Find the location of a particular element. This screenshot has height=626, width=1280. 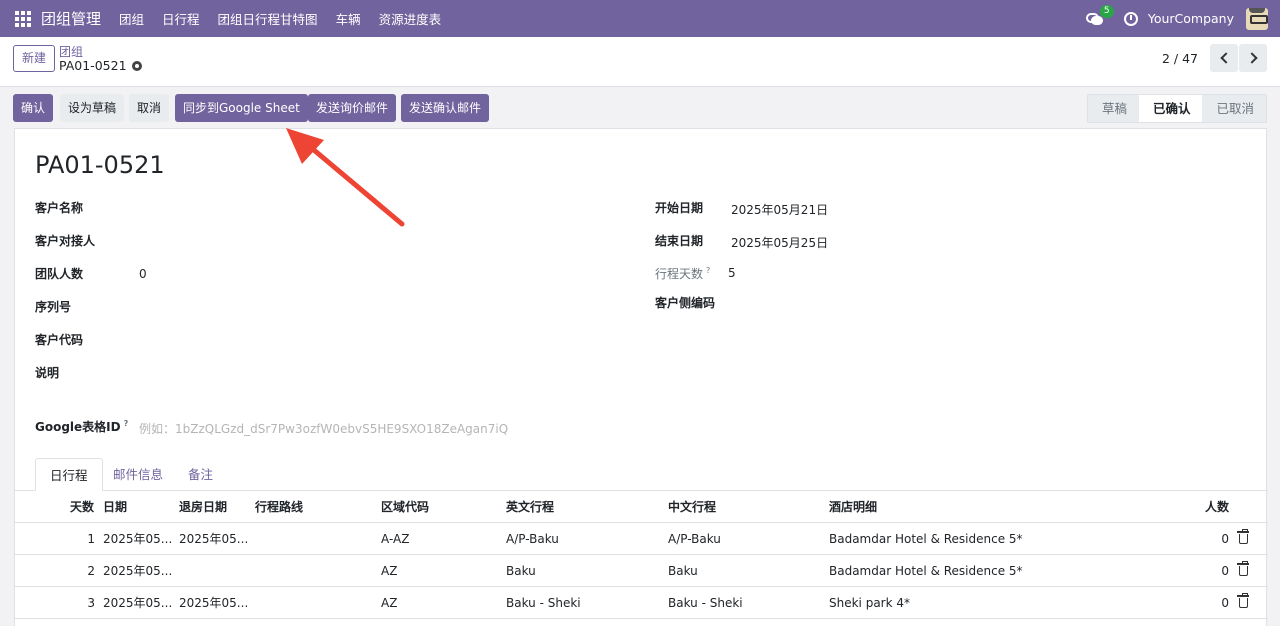

app-grid-icon is located at coordinates (23, 18).